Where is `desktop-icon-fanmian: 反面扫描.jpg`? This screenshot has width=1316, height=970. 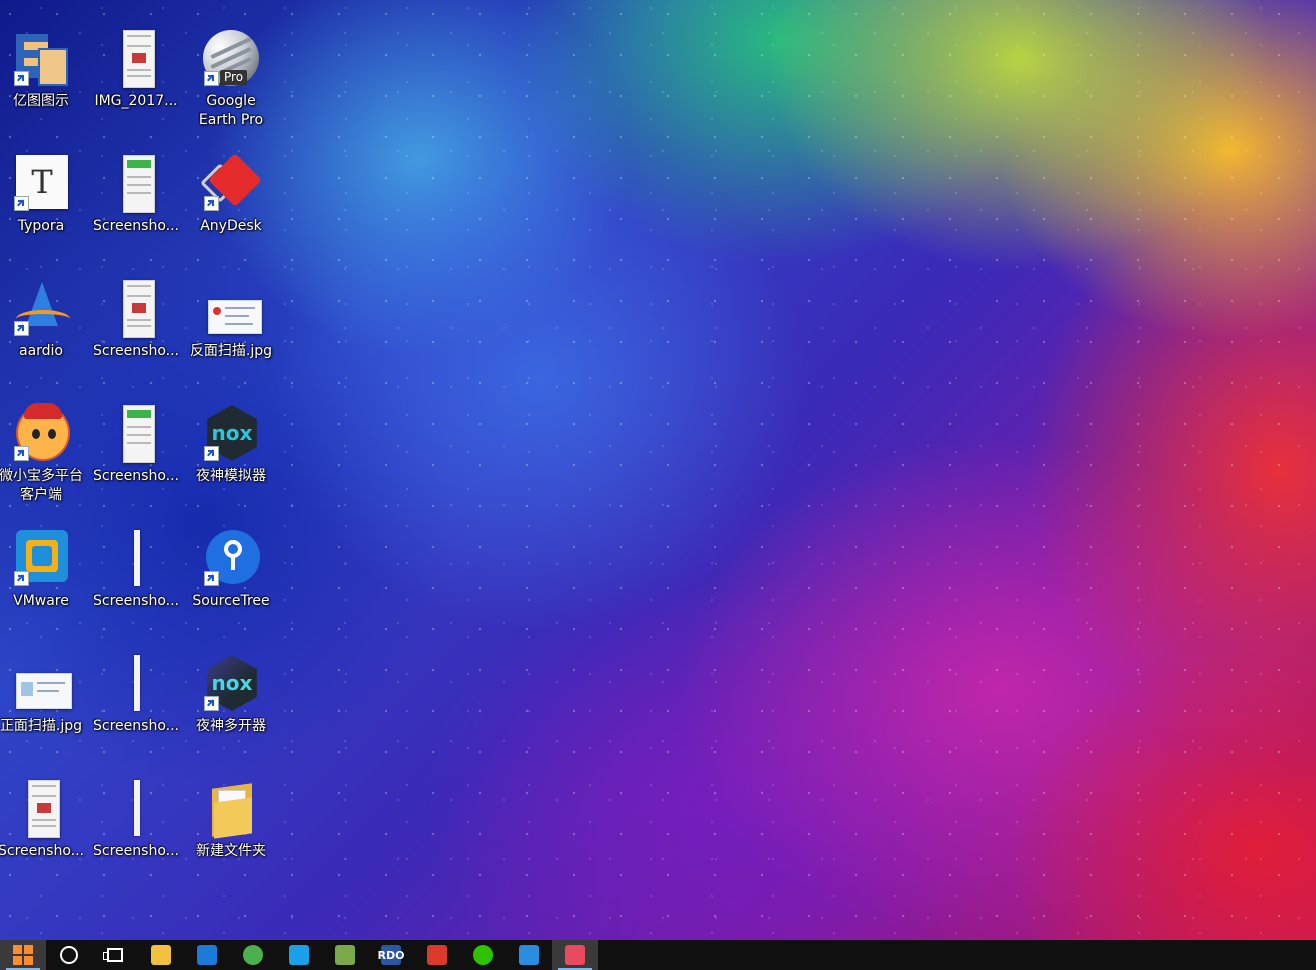
desktop-icon-fanmian: 反面扫描.jpg is located at coordinates (231, 337).